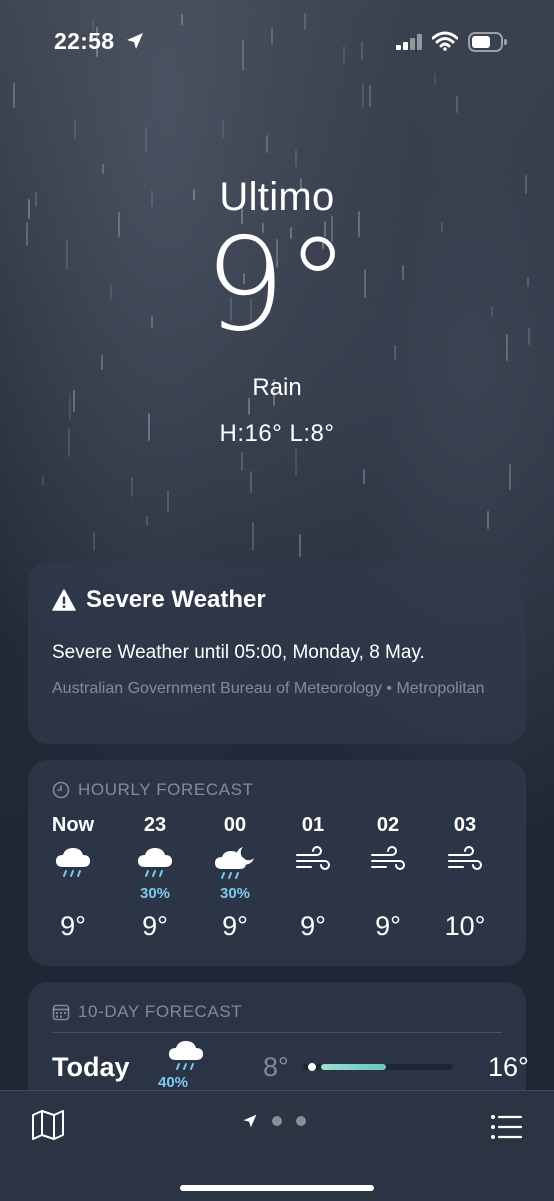 Image resolution: width=554 pixels, height=1201 pixels. I want to click on hour-label: Now, so click(73, 825).